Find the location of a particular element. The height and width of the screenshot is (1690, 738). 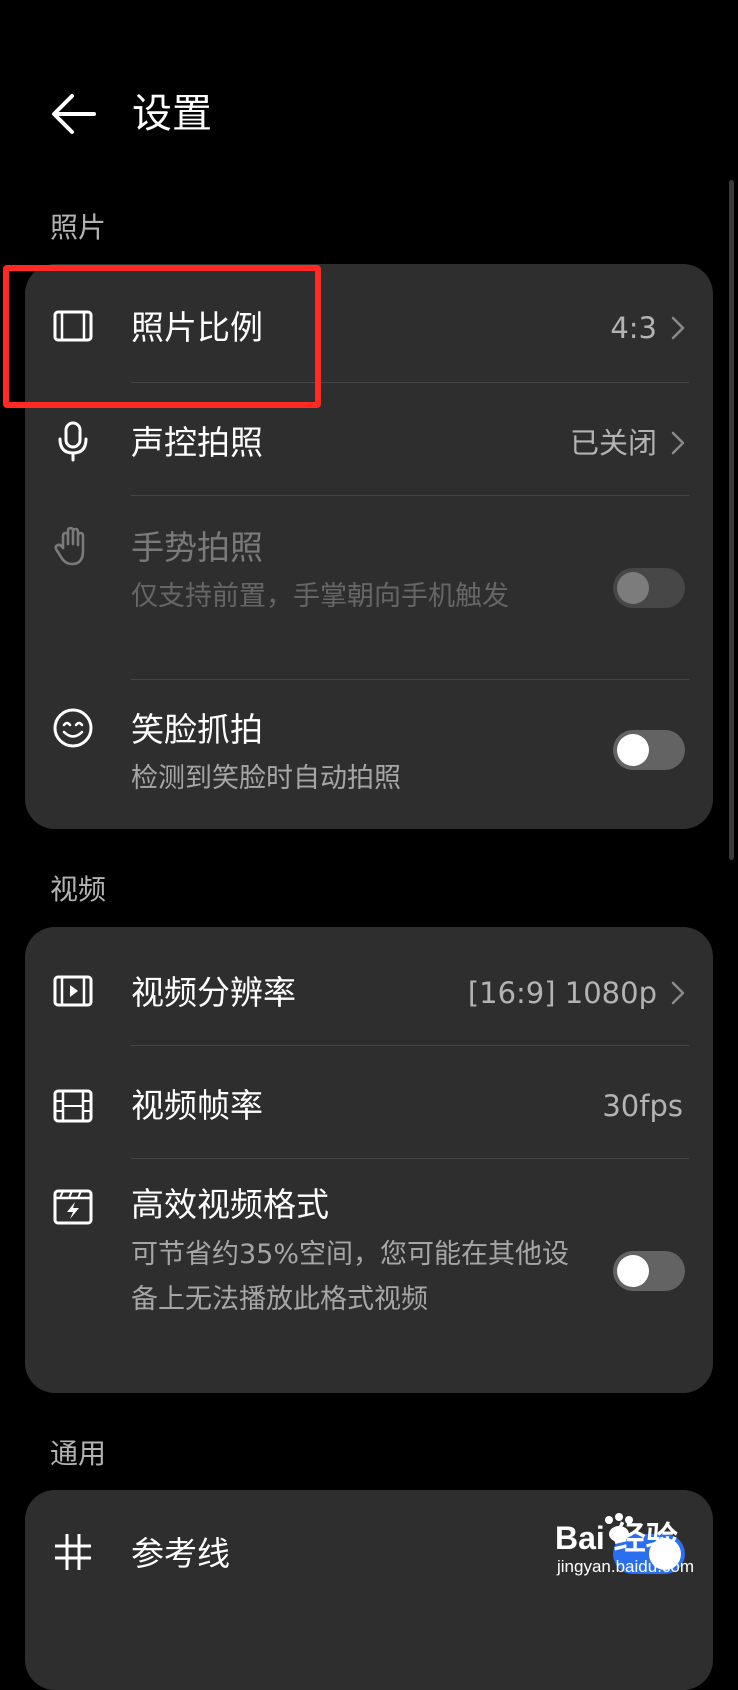

settings-item-gesture-capture: 手势拍照 仅支持前置，手掌朝向手机触发 is located at coordinates (369, 587).